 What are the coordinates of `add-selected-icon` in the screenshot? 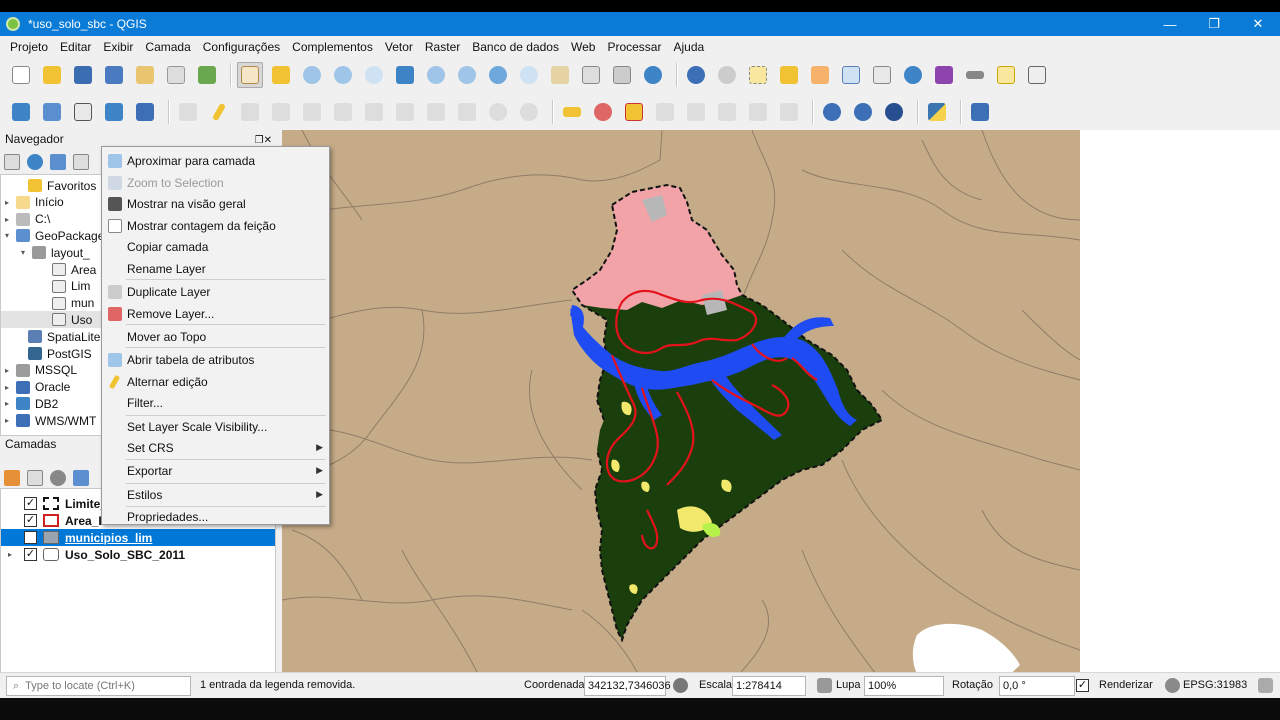 It's located at (12, 162).